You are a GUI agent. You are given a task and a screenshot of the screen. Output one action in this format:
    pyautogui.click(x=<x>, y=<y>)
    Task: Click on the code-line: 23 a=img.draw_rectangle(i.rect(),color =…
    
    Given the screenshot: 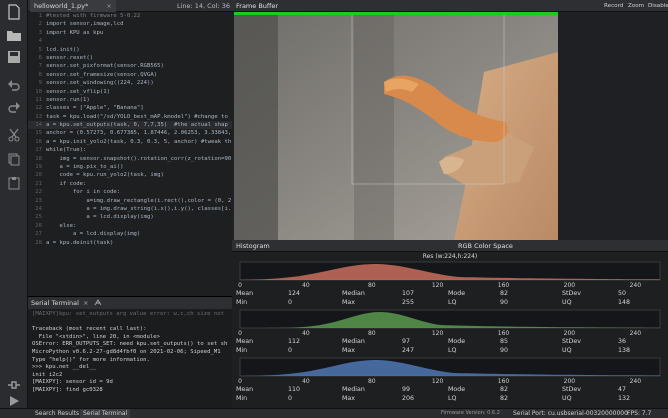 What is the action you would take?
    pyautogui.click(x=130, y=201)
    